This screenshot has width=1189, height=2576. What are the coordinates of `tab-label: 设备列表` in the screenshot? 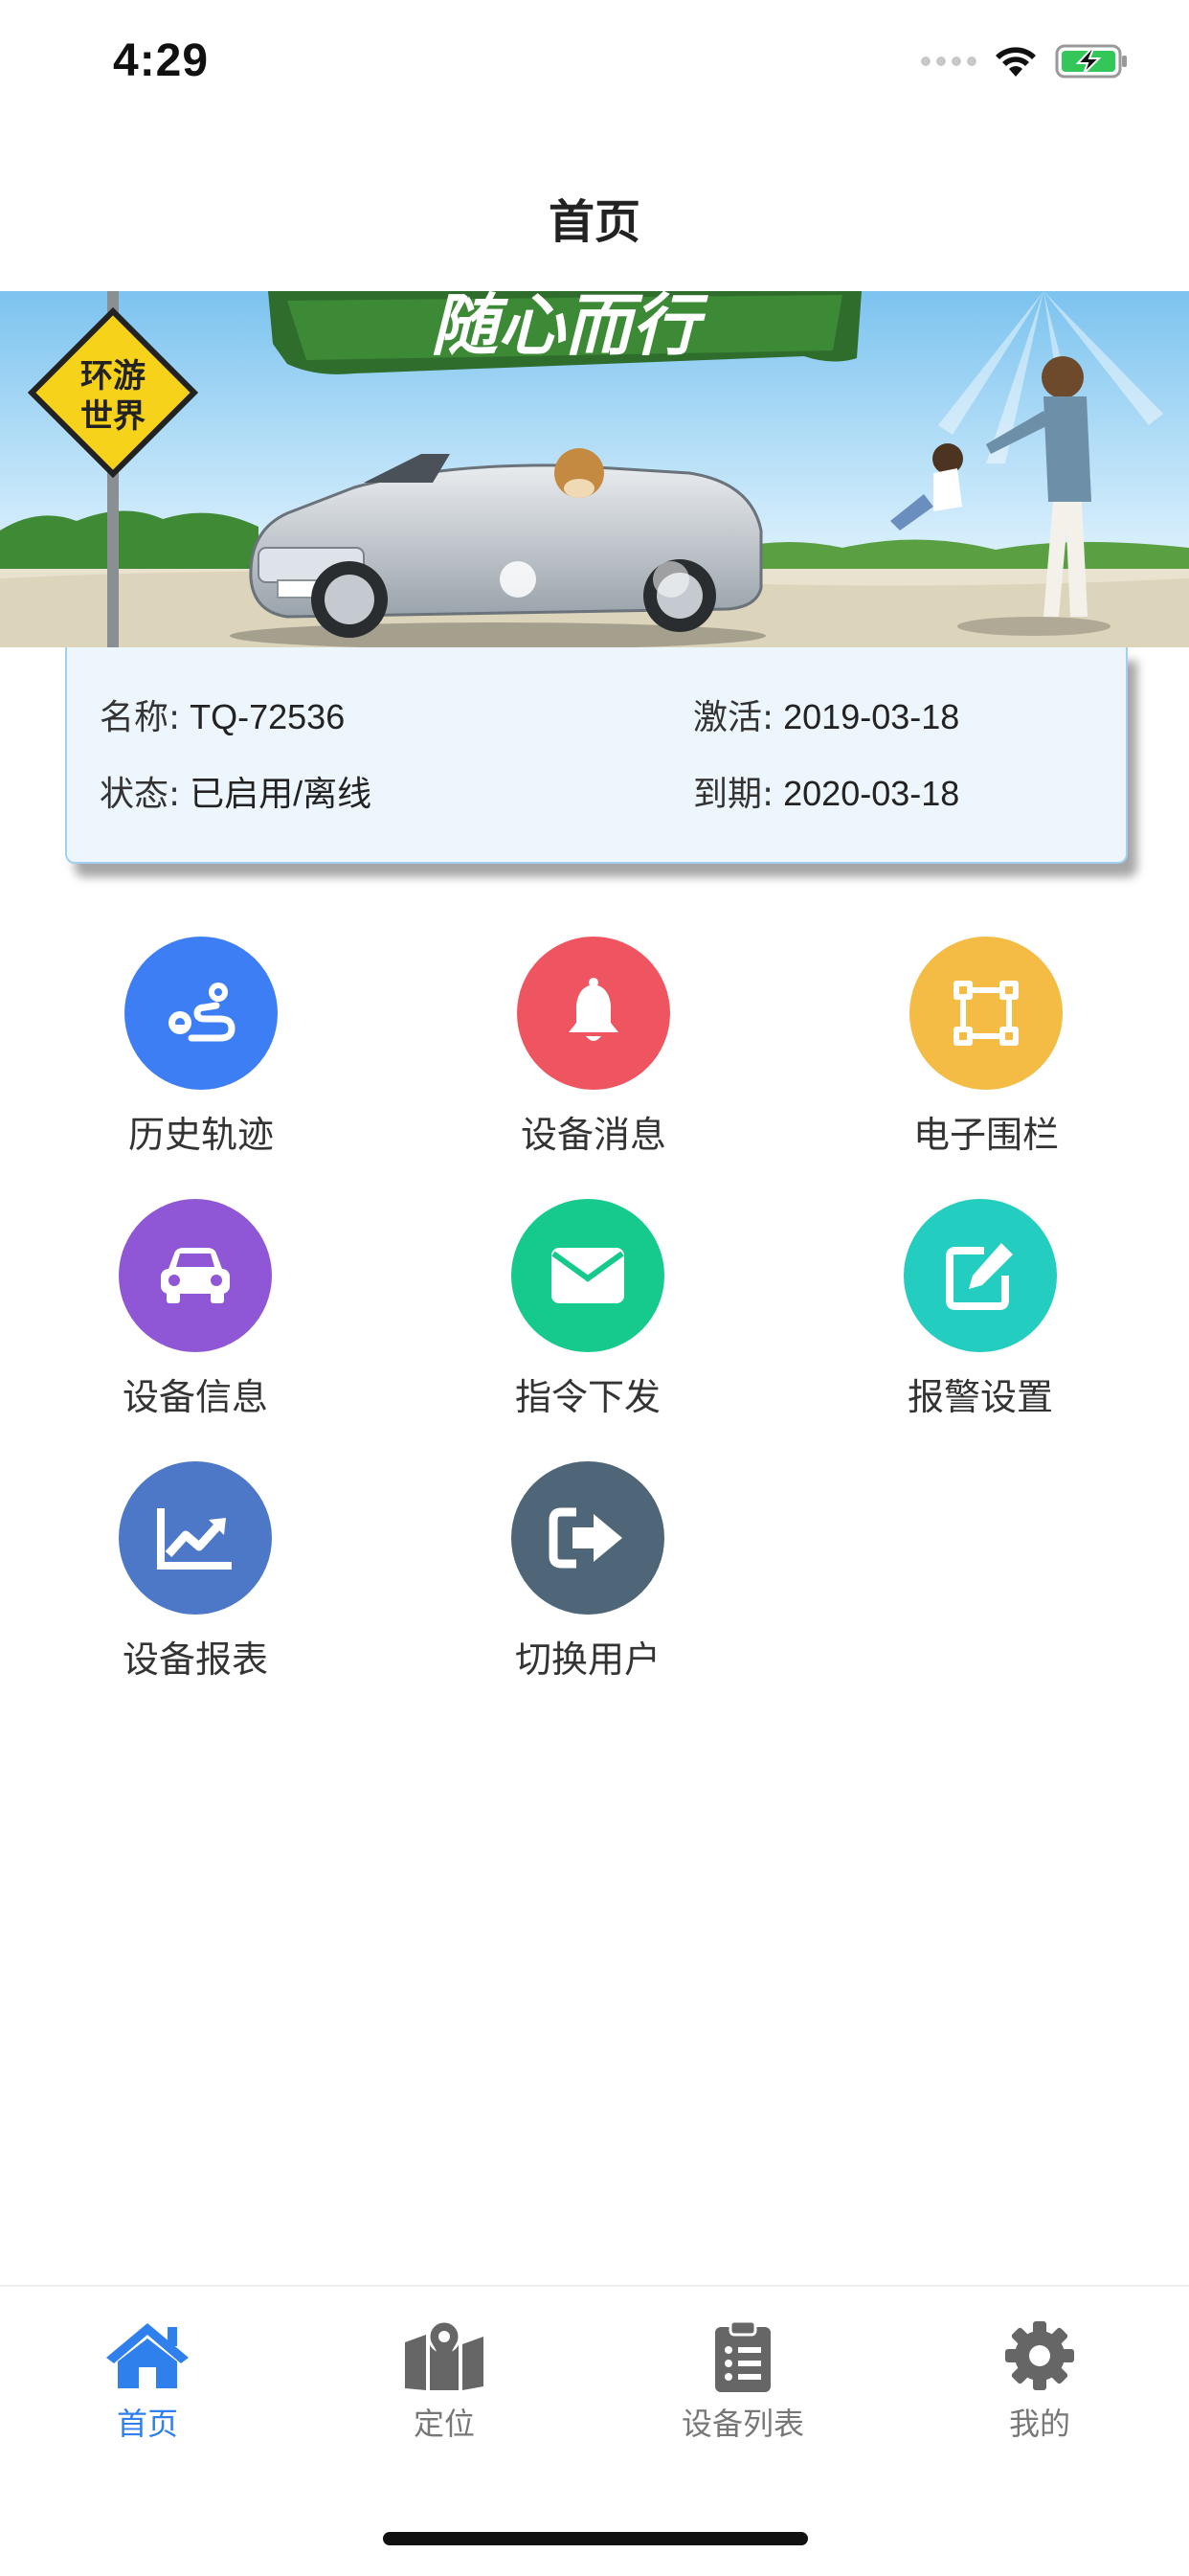 It's located at (742, 2424).